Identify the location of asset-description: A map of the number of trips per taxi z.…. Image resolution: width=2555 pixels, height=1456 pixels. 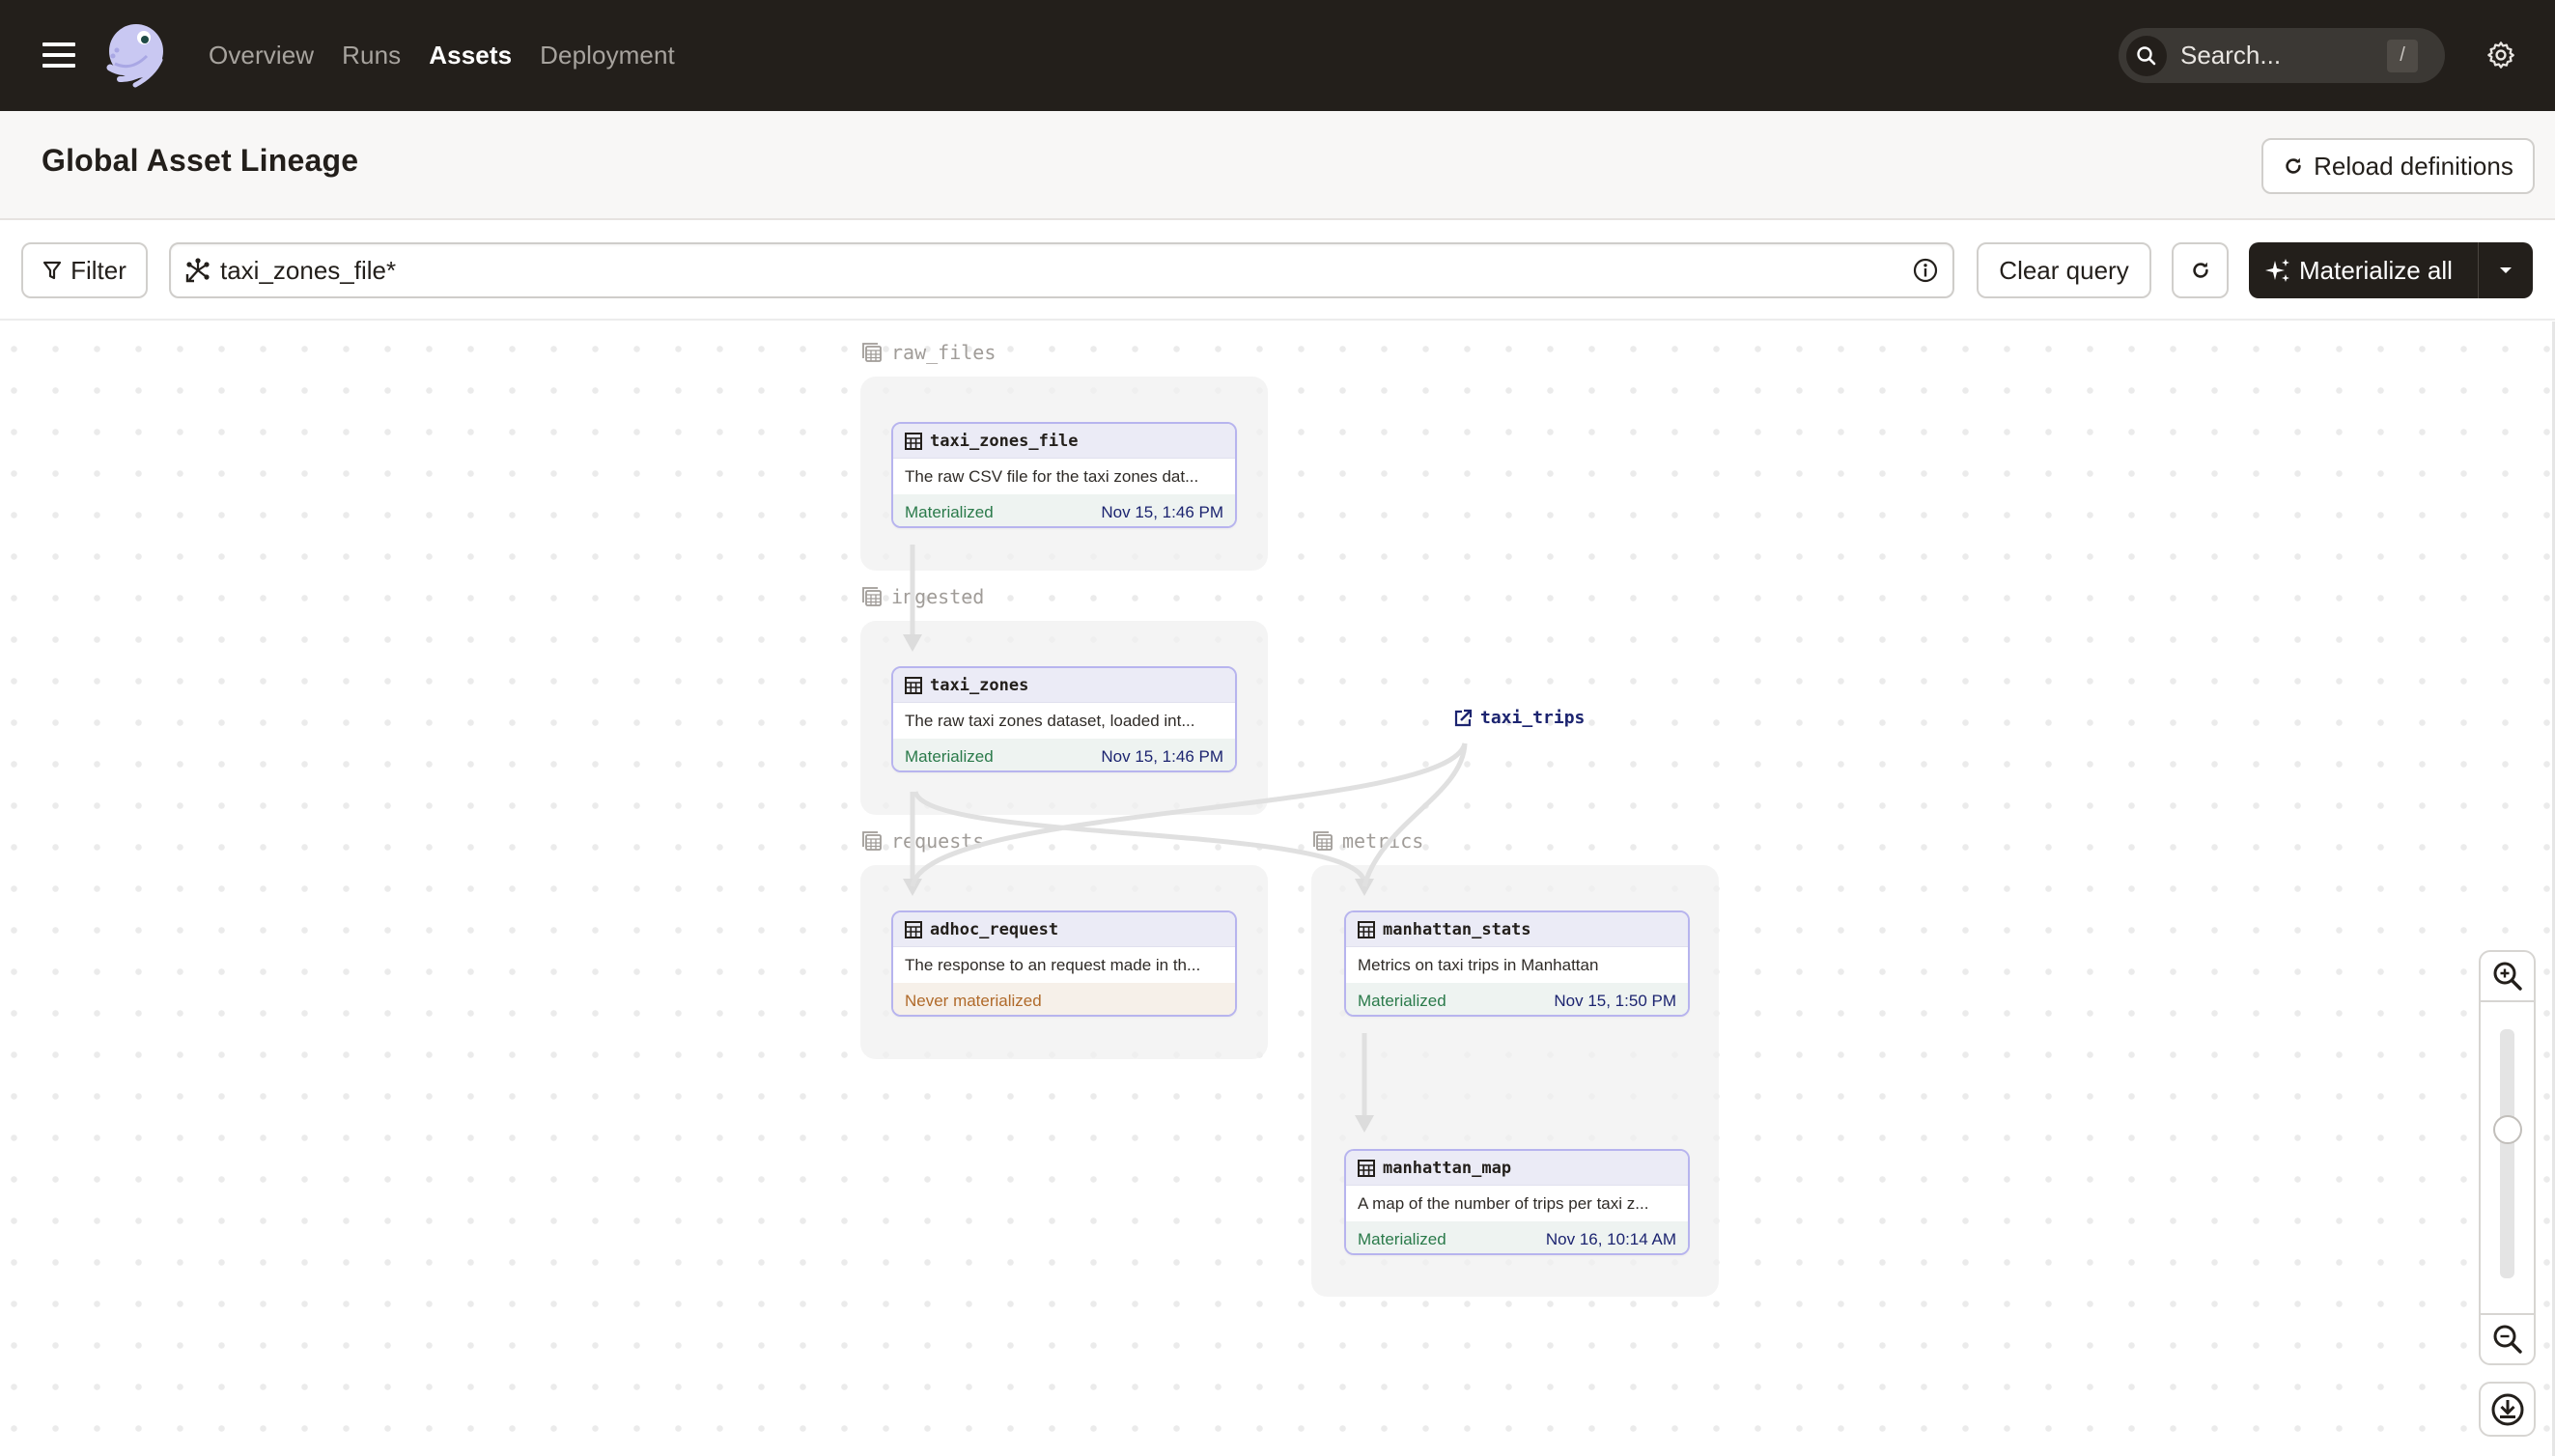
(1503, 1203).